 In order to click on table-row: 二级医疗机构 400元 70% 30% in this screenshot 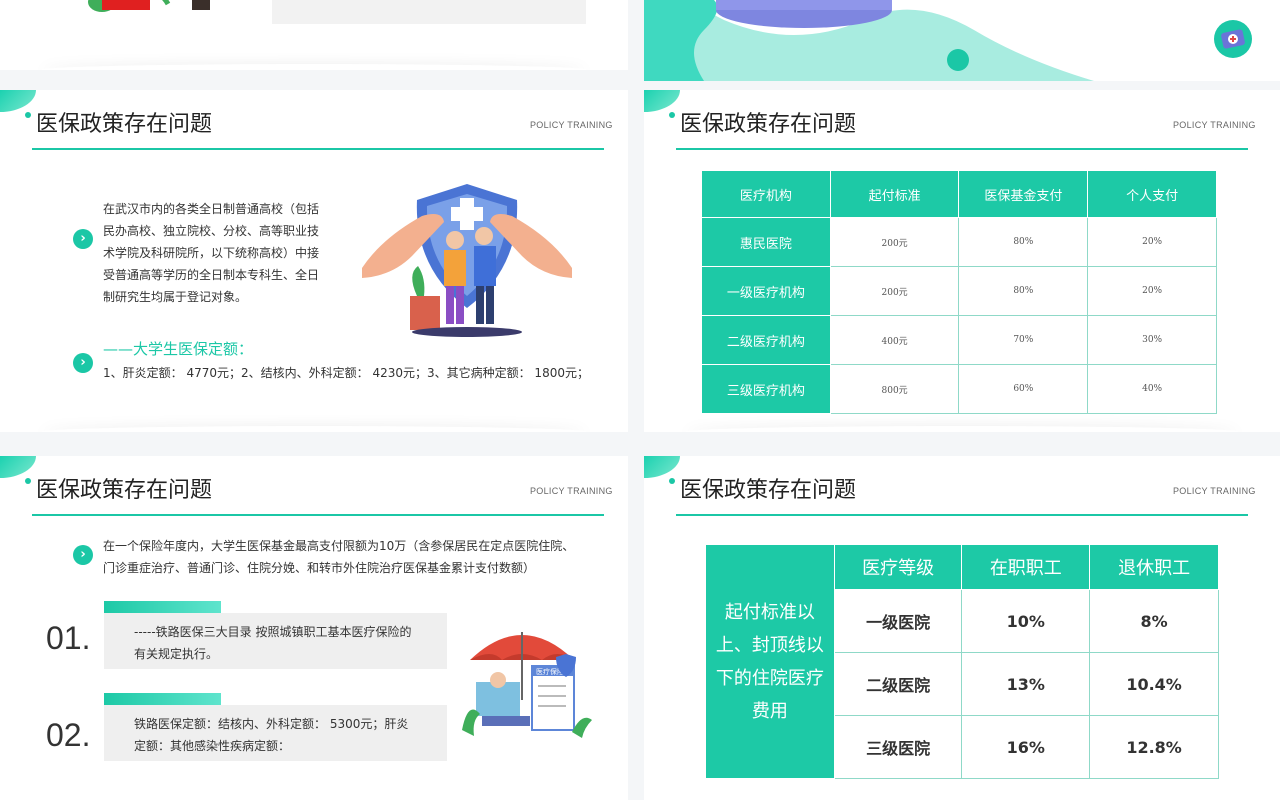, I will do `click(959, 340)`.